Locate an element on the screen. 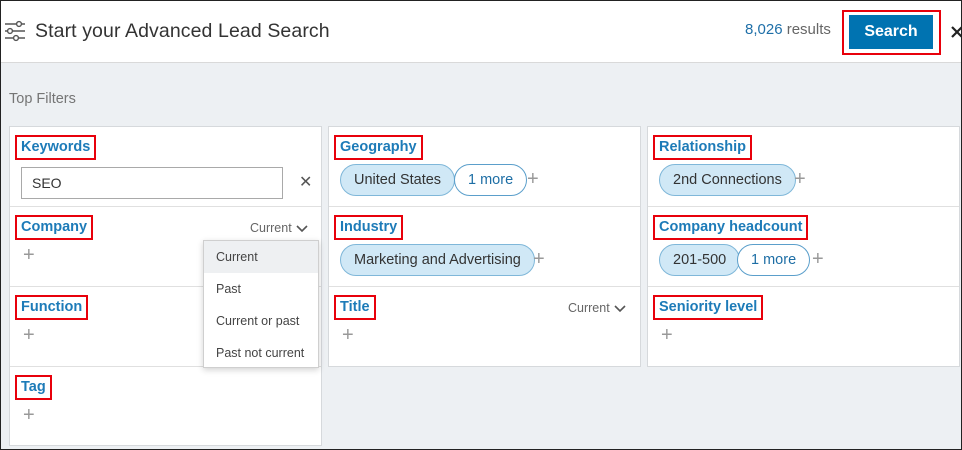 The height and width of the screenshot is (450, 962). industry-label: Industry is located at coordinates (369, 227).